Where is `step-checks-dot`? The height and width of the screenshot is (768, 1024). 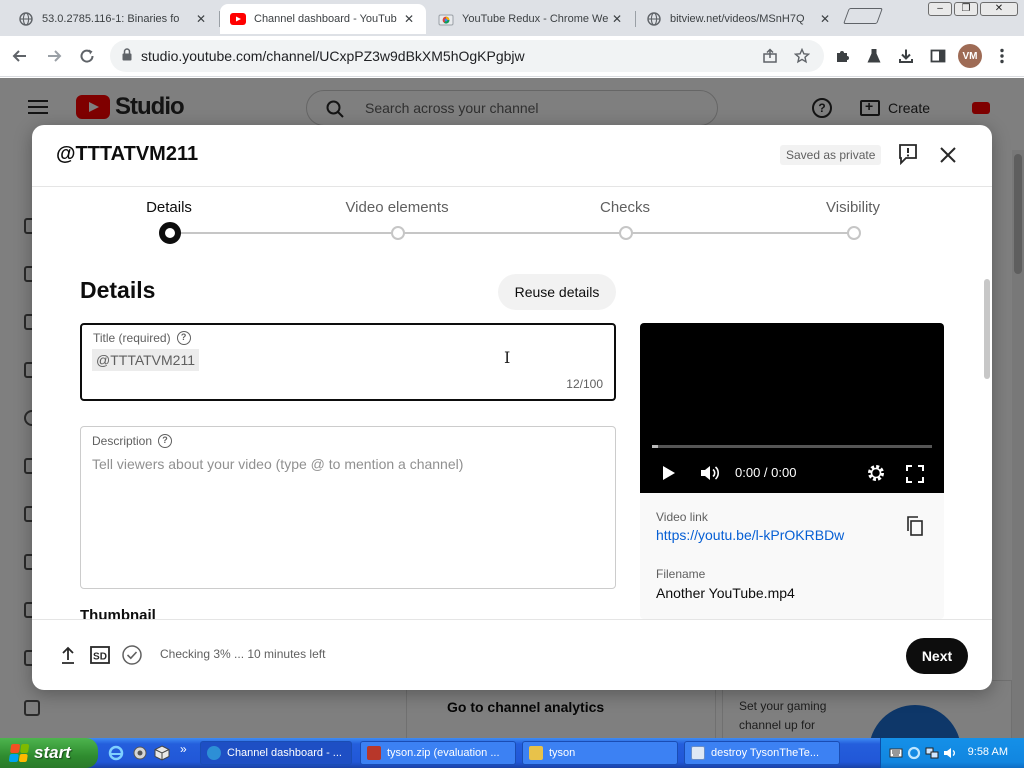 step-checks-dot is located at coordinates (626, 233).